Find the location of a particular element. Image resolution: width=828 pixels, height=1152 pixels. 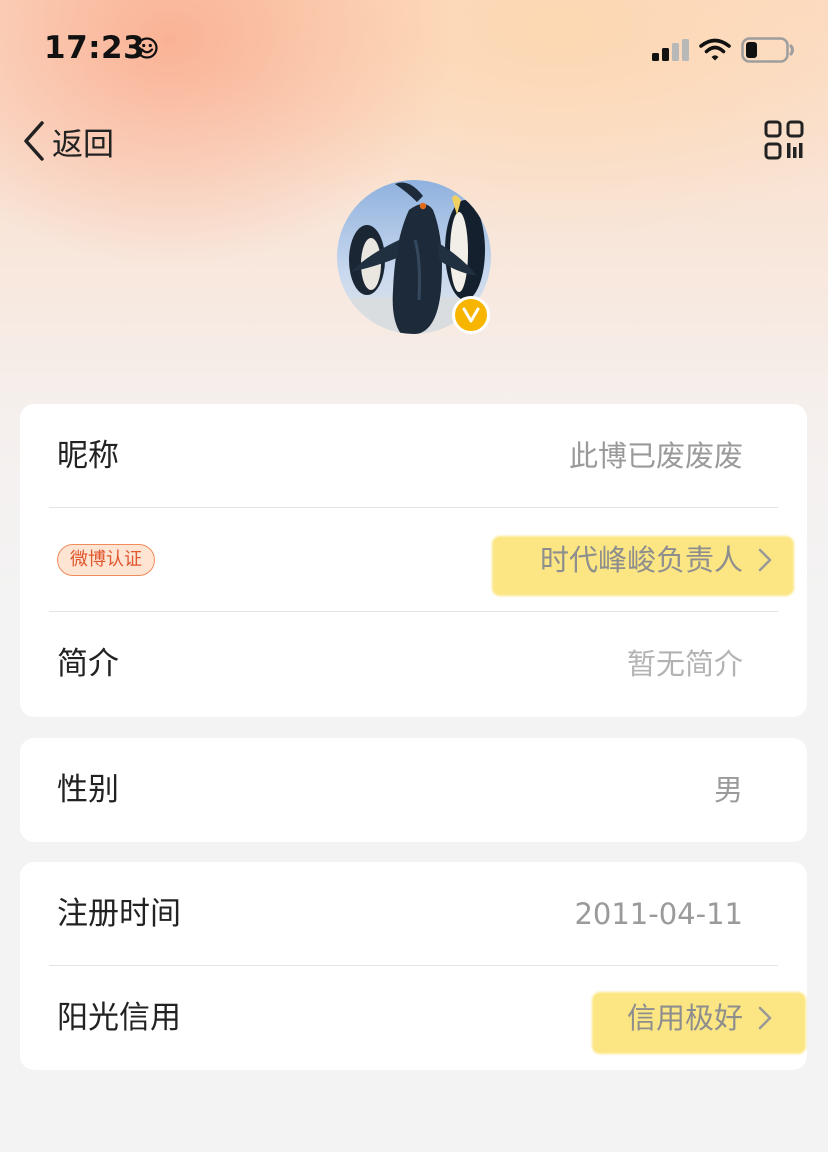

smiley-icon is located at coordinates (147, 48).